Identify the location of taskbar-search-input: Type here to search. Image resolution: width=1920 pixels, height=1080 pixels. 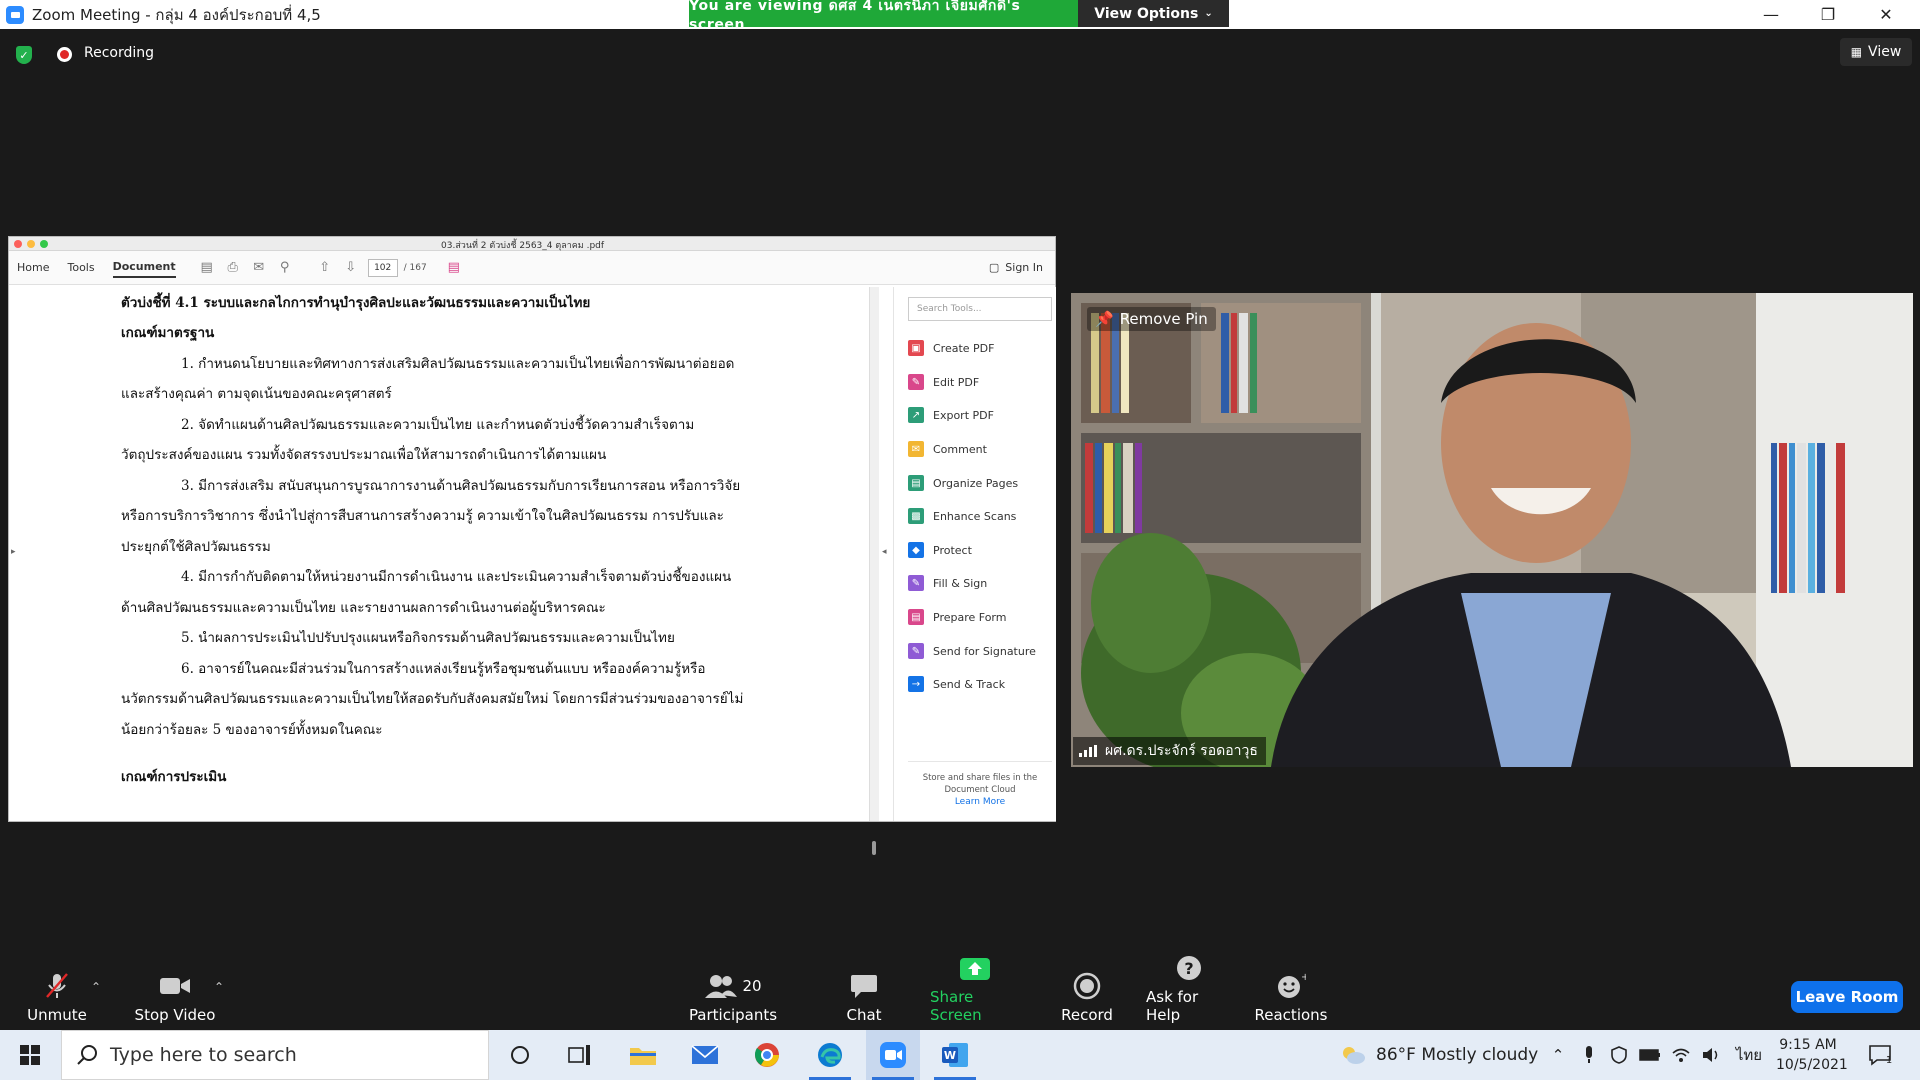
(275, 1055).